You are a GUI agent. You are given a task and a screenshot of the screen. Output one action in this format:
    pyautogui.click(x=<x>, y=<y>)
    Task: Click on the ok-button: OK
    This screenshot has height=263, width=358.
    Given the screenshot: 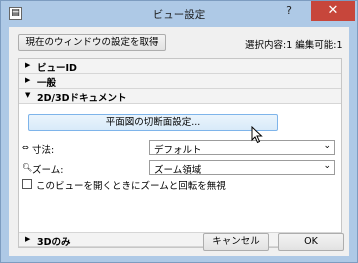 What is the action you would take?
    pyautogui.click(x=311, y=242)
    